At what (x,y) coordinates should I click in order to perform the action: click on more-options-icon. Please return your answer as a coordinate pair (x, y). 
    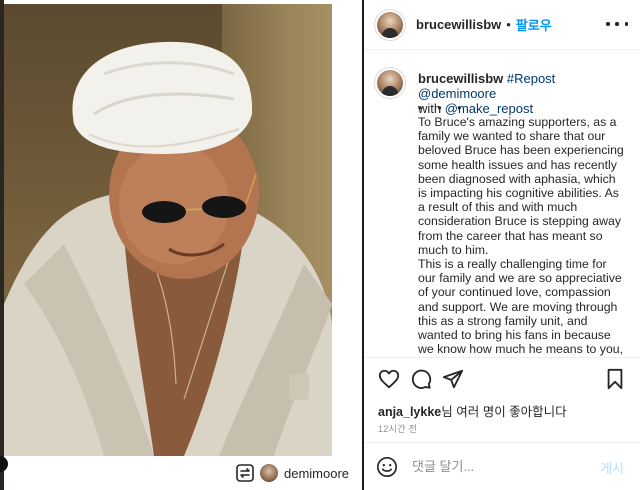
    Looking at the image, I should click on (617, 24).